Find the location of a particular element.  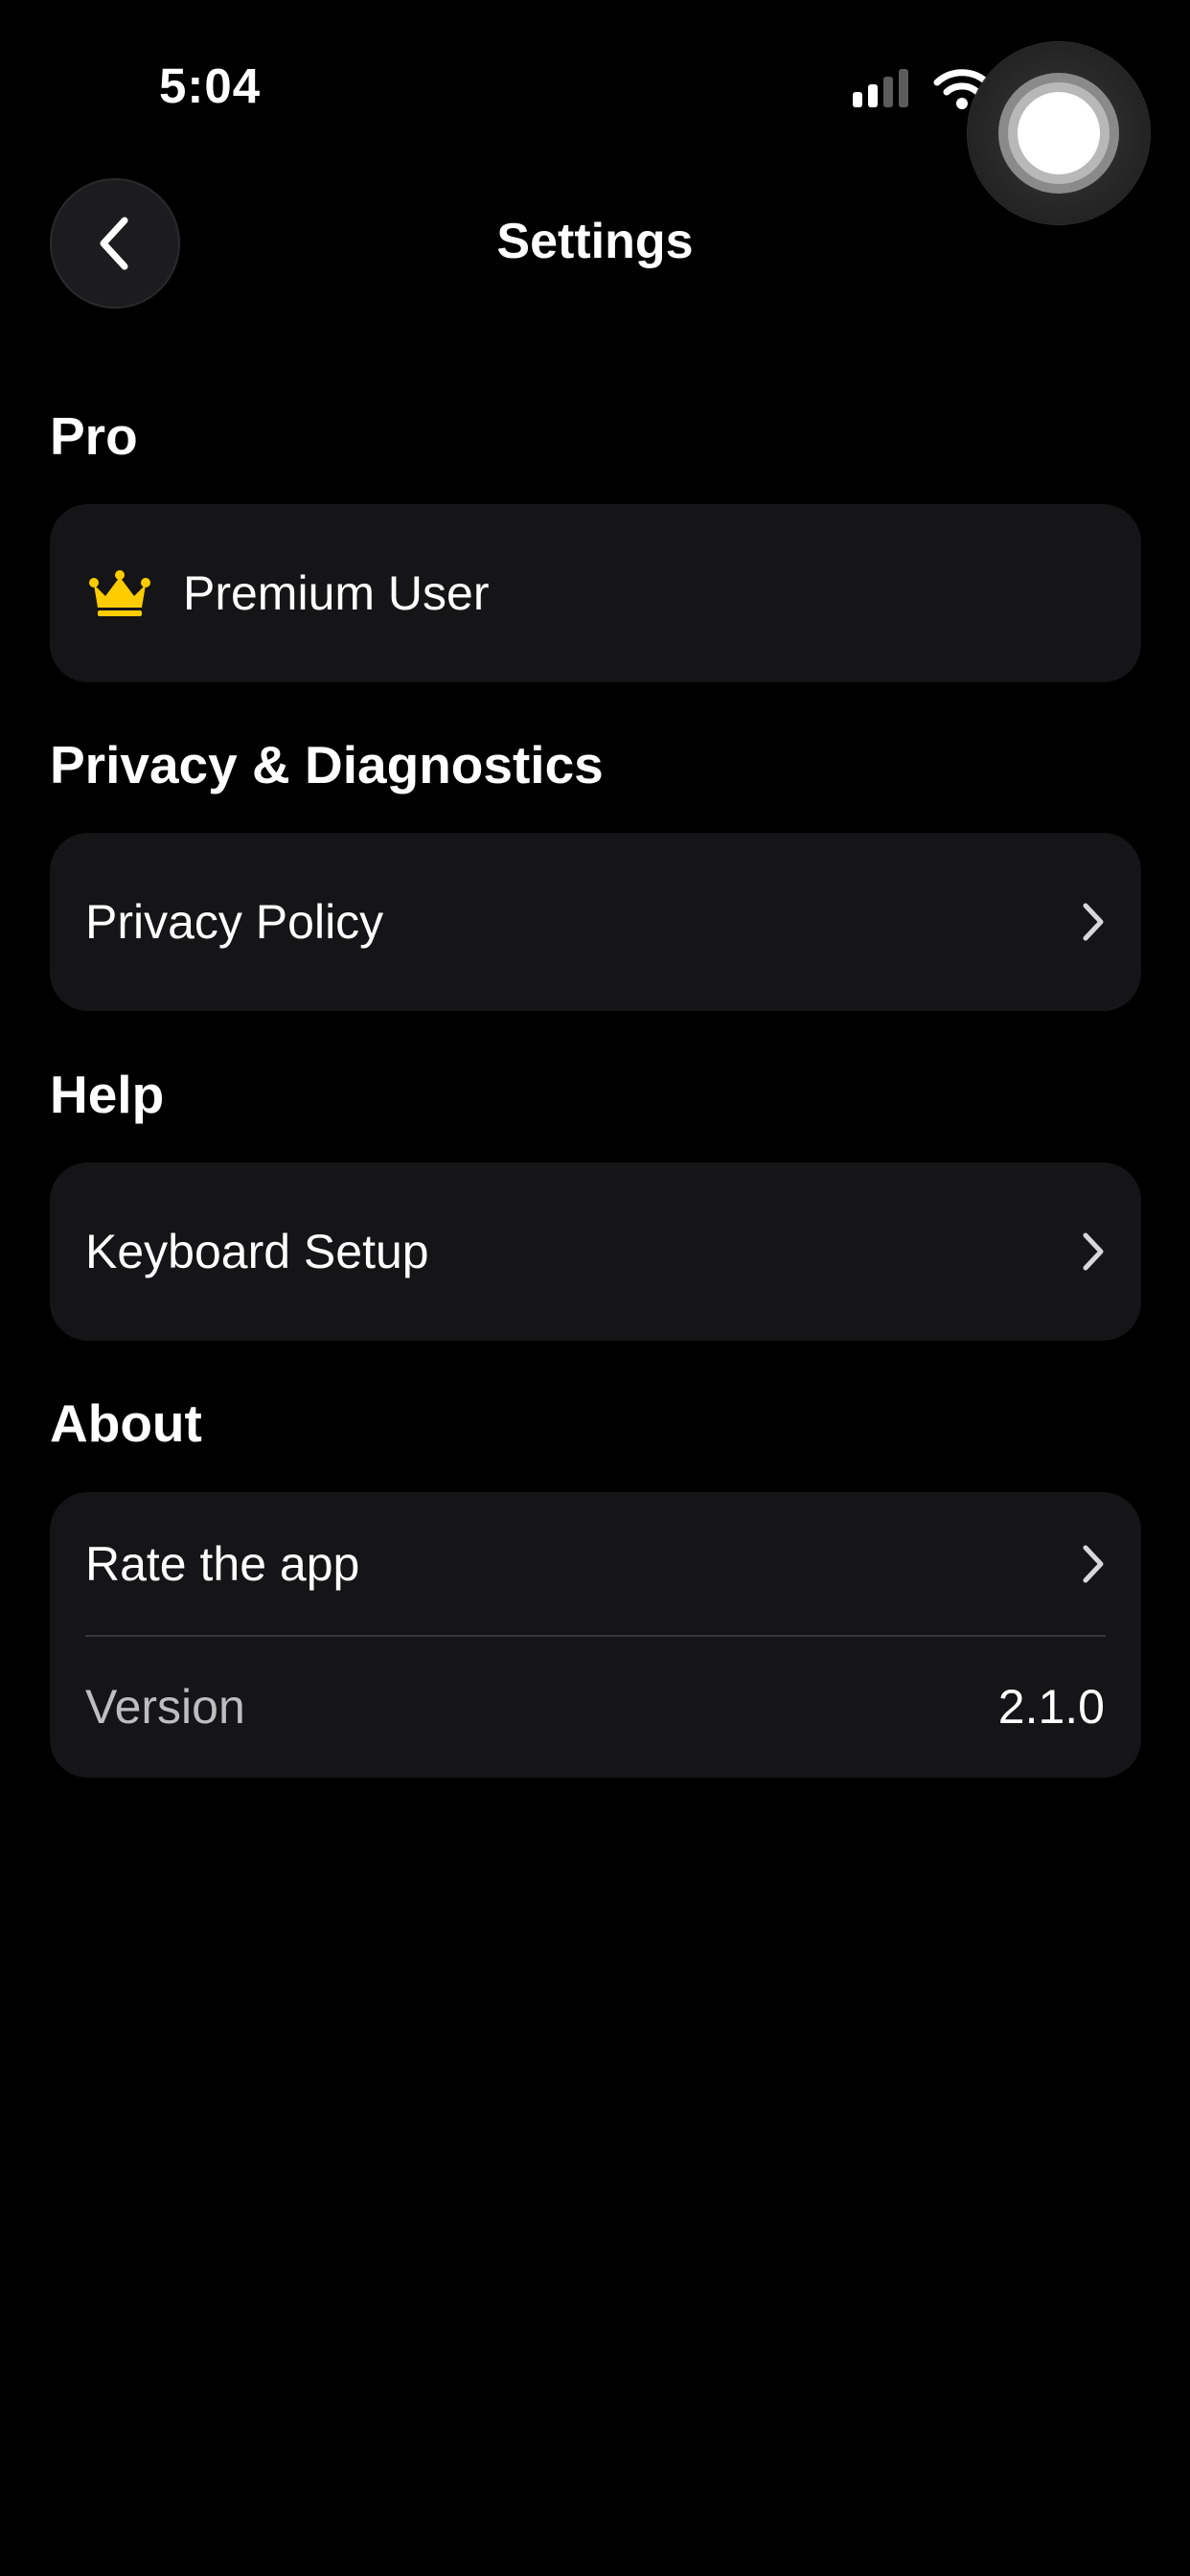

section-header-pro: Pro is located at coordinates (94, 436).